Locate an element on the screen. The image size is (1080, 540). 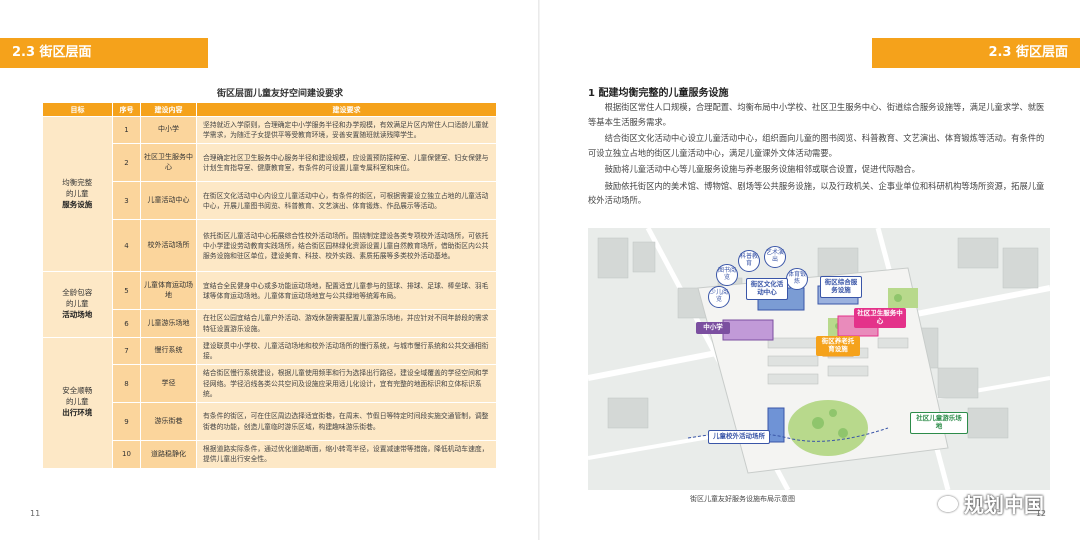
row-number: 10 is located at coordinates (126, 454).